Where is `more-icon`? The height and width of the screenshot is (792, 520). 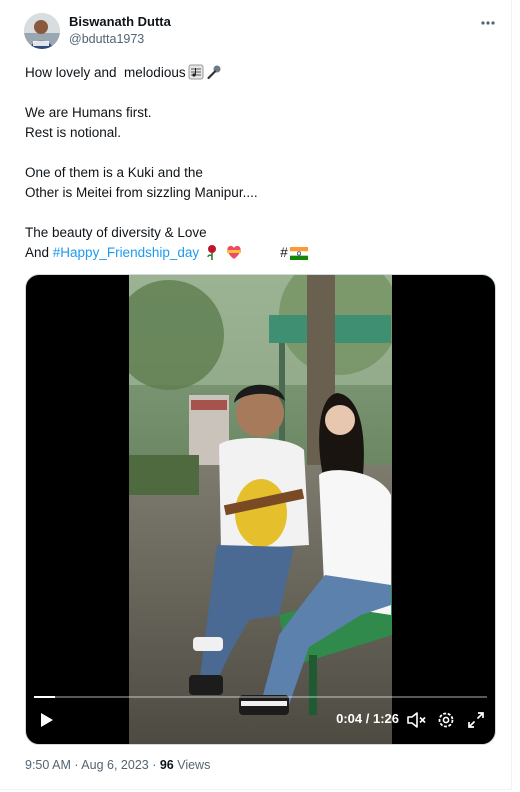
more-icon is located at coordinates (488, 23).